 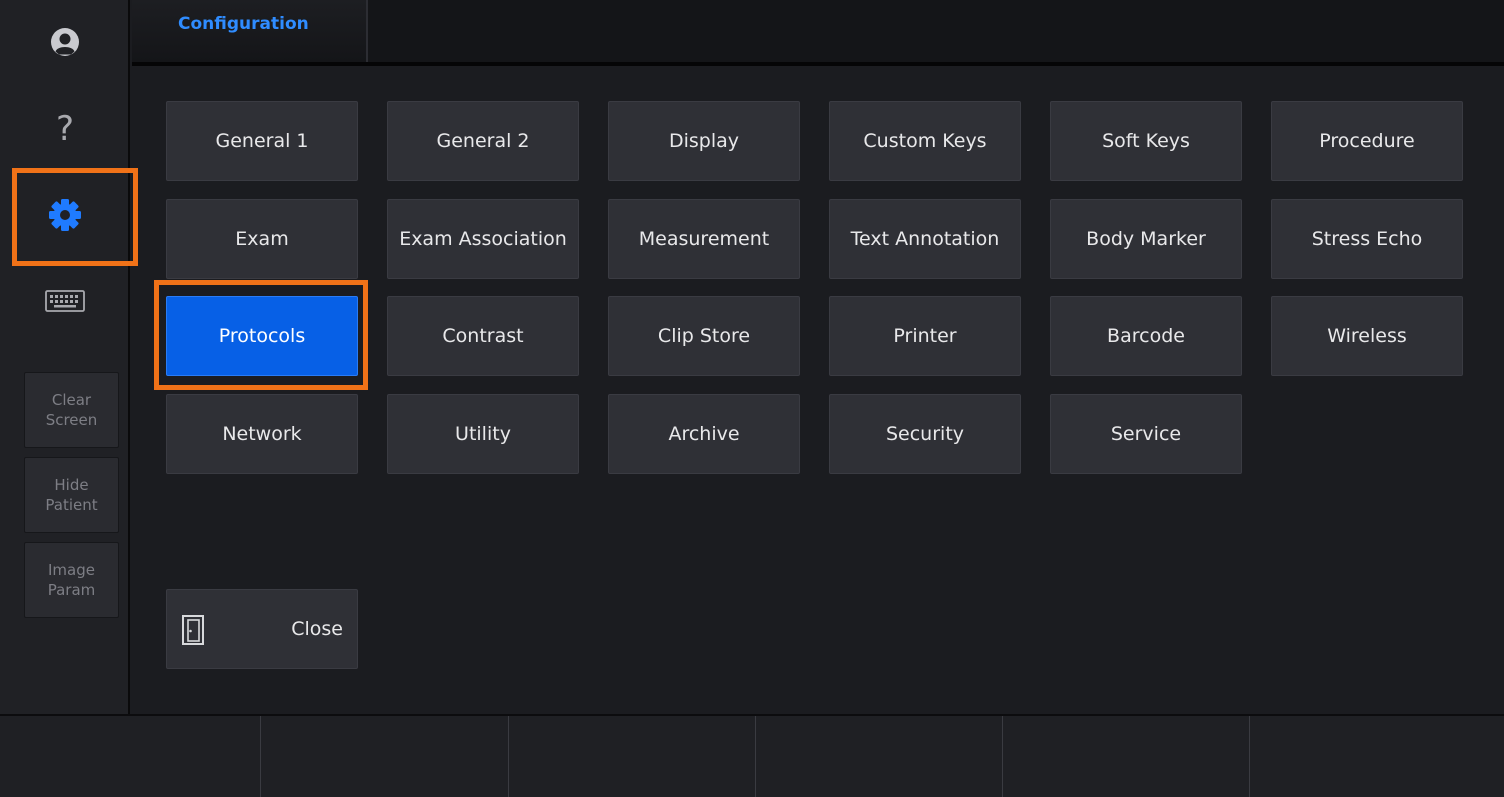 I want to click on config-button-general-2: General 2, so click(x=483, y=141).